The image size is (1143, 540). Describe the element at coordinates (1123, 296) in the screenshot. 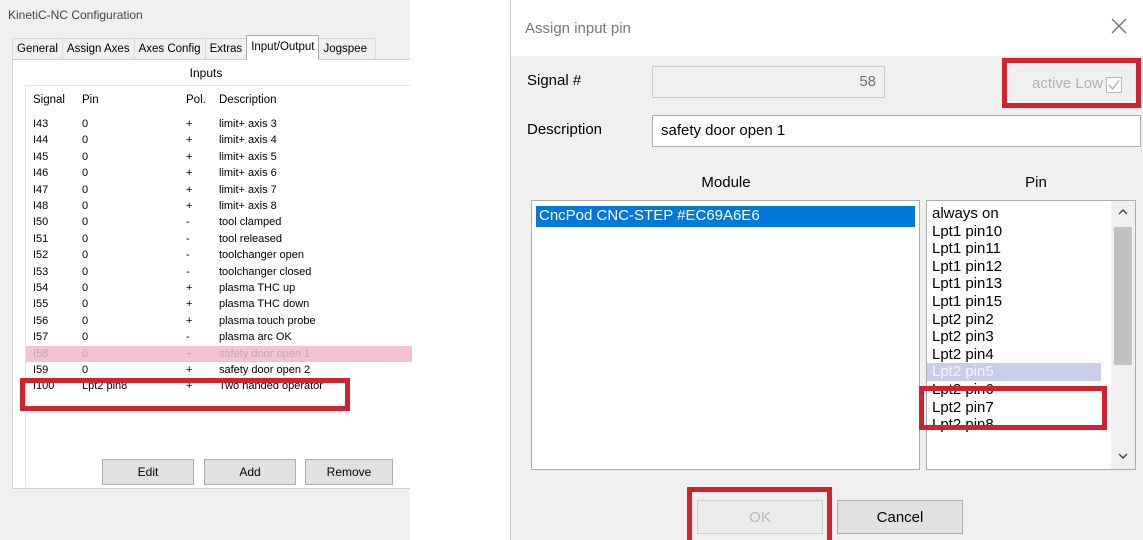

I see `scroll-thumb` at that location.